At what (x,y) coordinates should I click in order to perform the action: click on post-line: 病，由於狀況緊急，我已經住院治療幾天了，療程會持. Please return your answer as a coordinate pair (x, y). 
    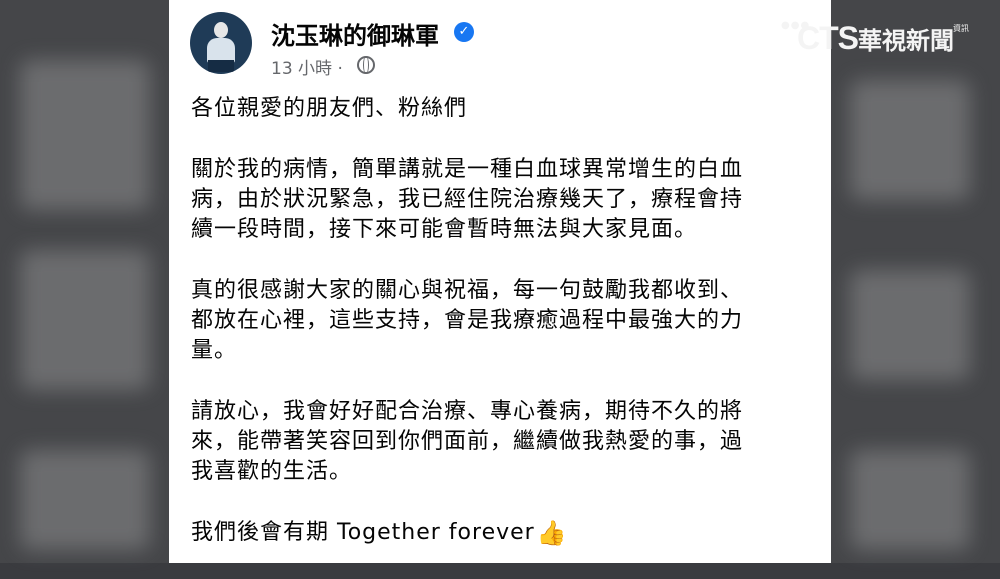
    Looking at the image, I should click on (467, 199).